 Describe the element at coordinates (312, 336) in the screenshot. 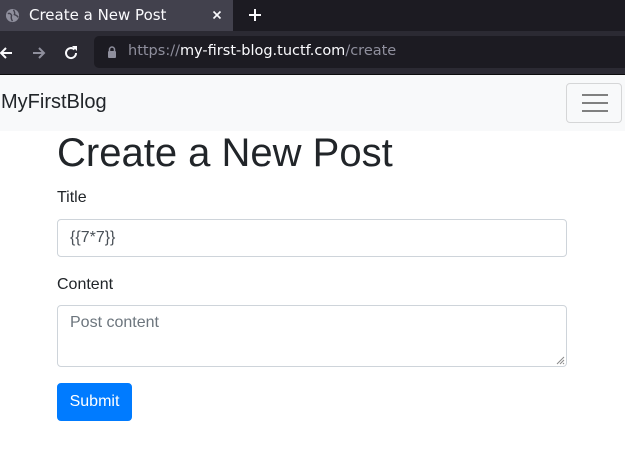

I see `content-textarea` at that location.